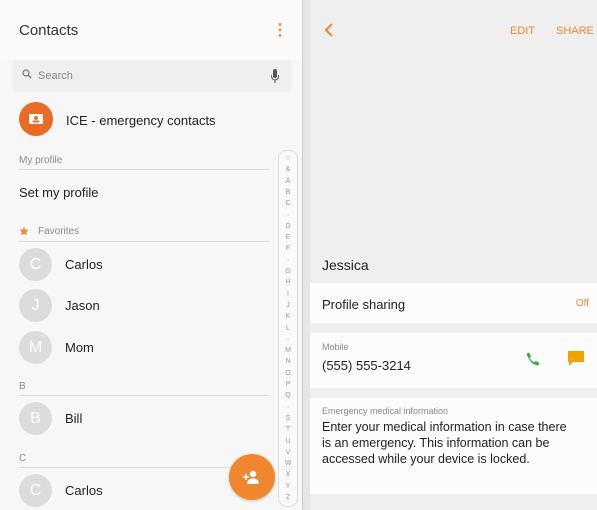 Image resolution: width=597 pixels, height=510 pixels. I want to click on mobile-label: Mobile, so click(335, 347).